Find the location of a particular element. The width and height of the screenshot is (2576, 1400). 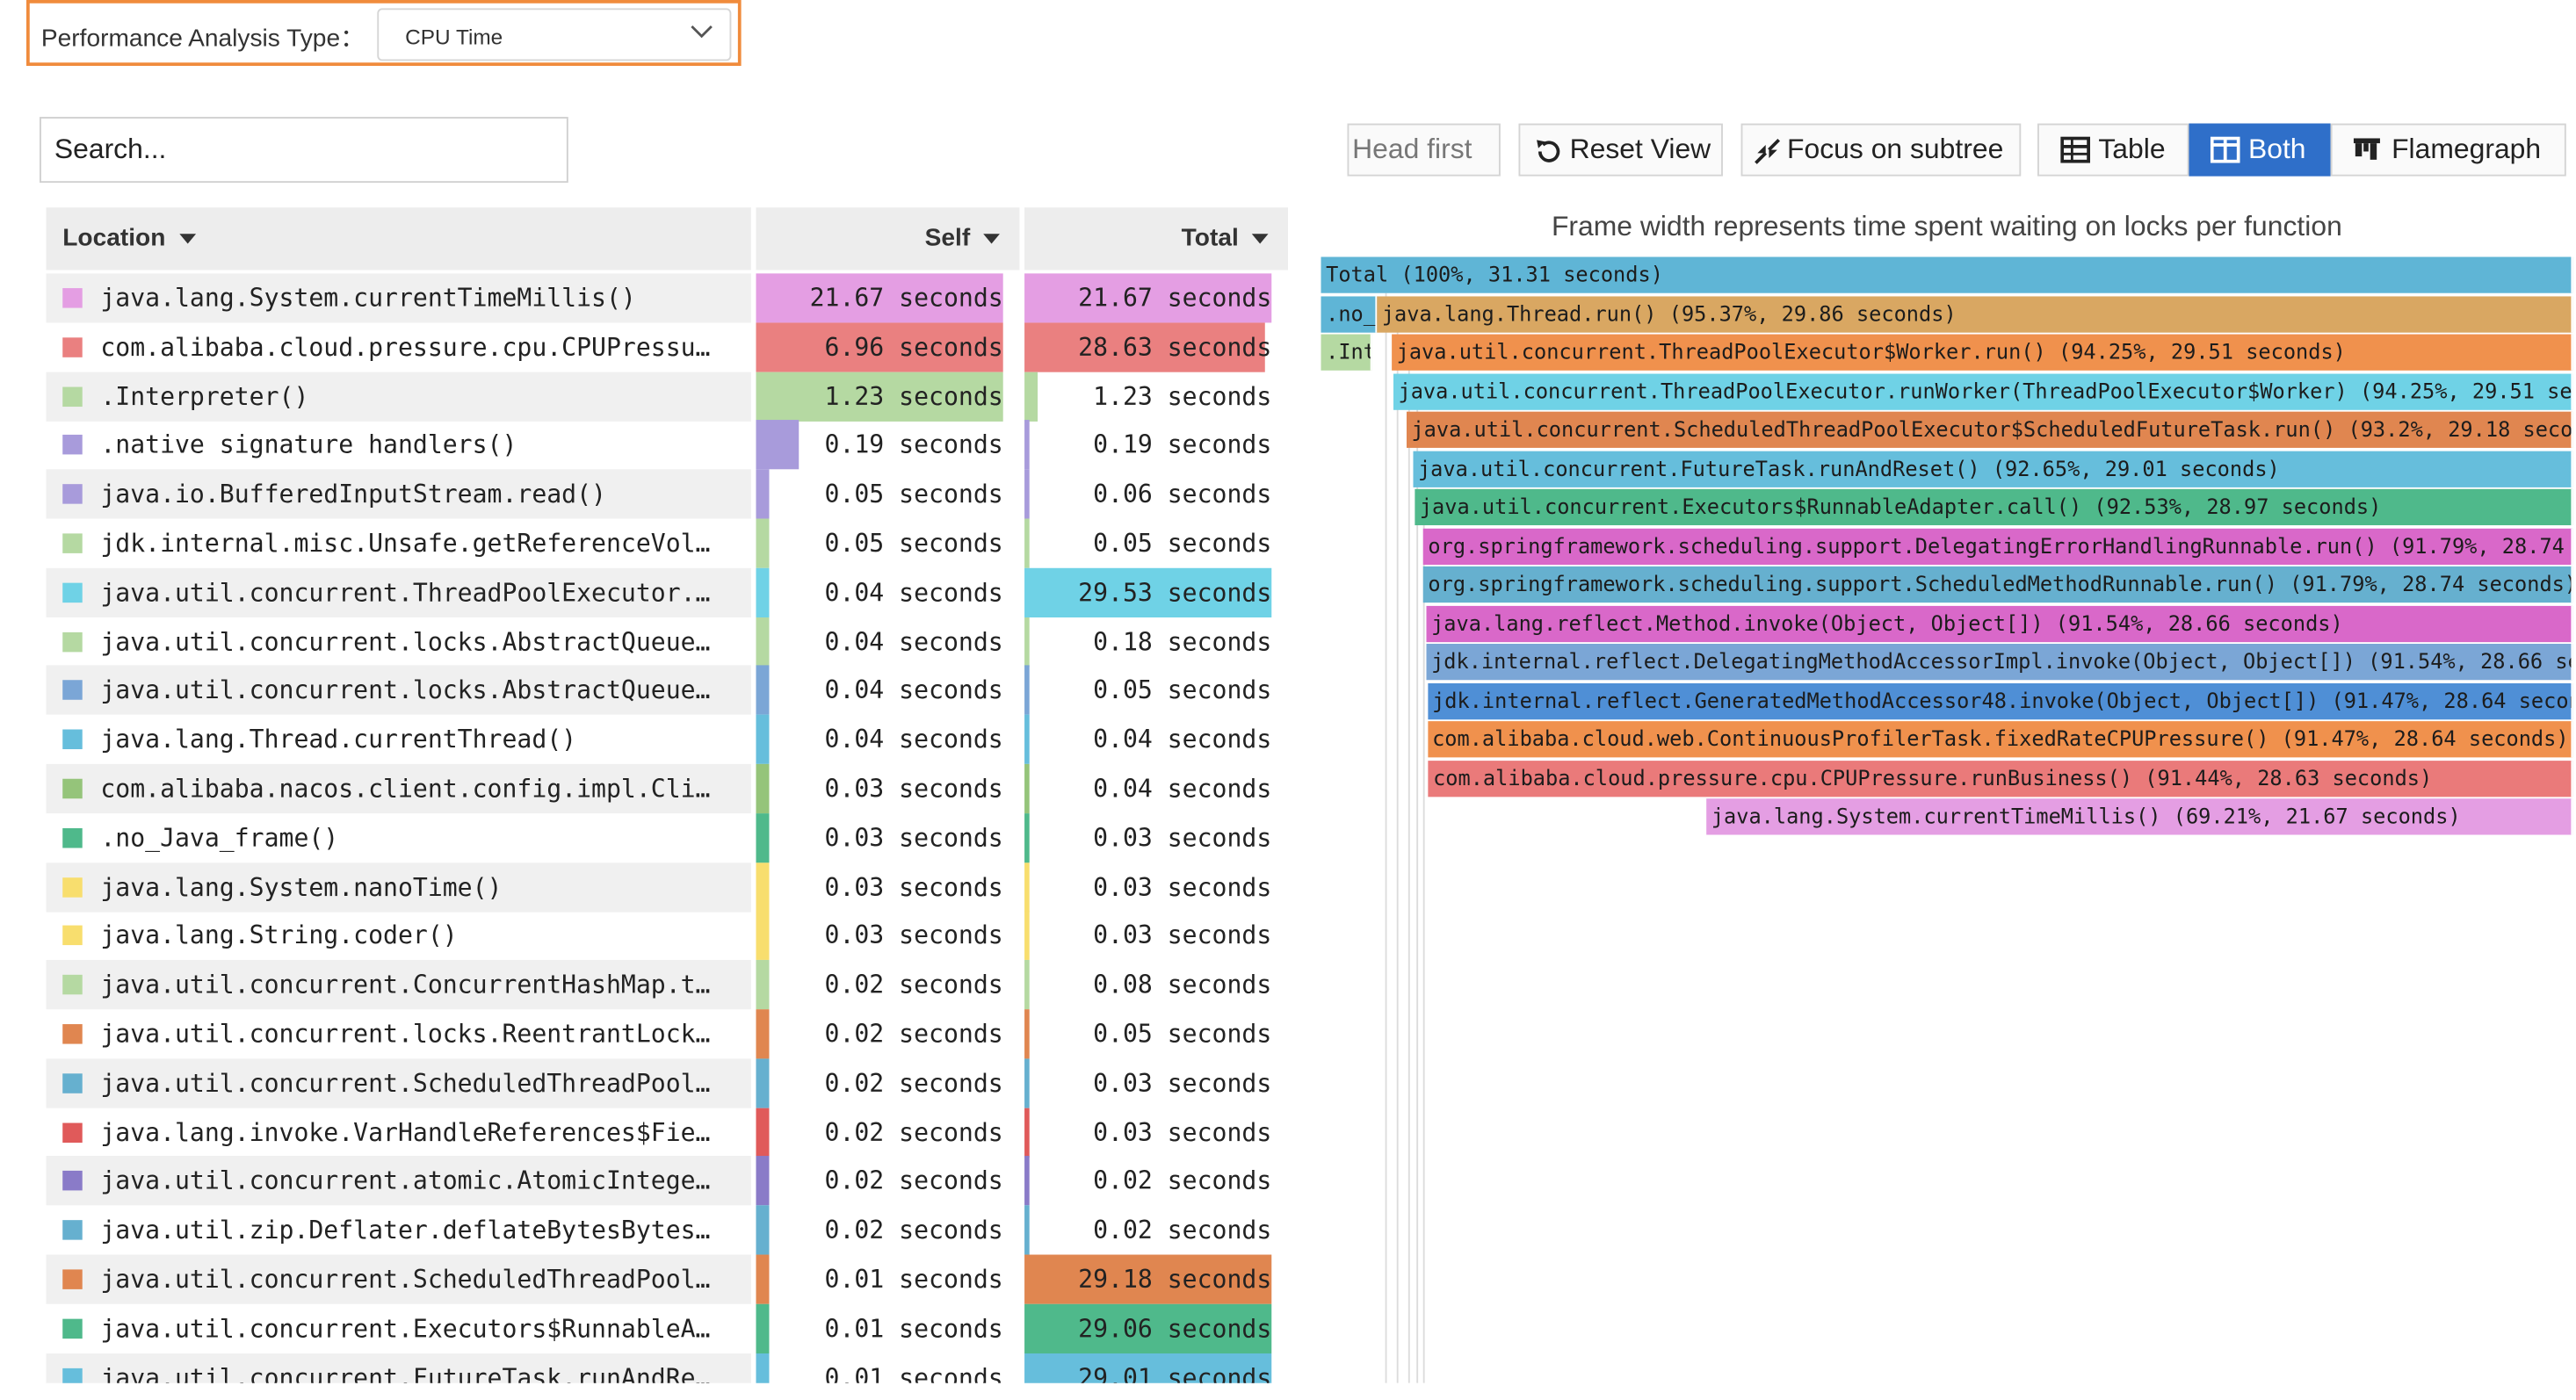

flamegraph-frame: Total (100%, 31.31 seconds) is located at coordinates (1947, 274).